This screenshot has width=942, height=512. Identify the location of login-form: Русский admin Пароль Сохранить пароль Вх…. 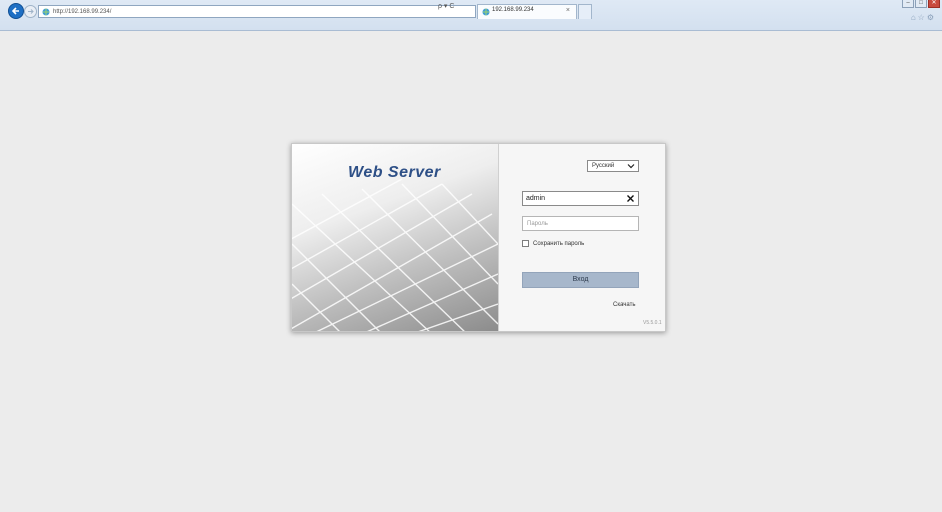
(582, 237).